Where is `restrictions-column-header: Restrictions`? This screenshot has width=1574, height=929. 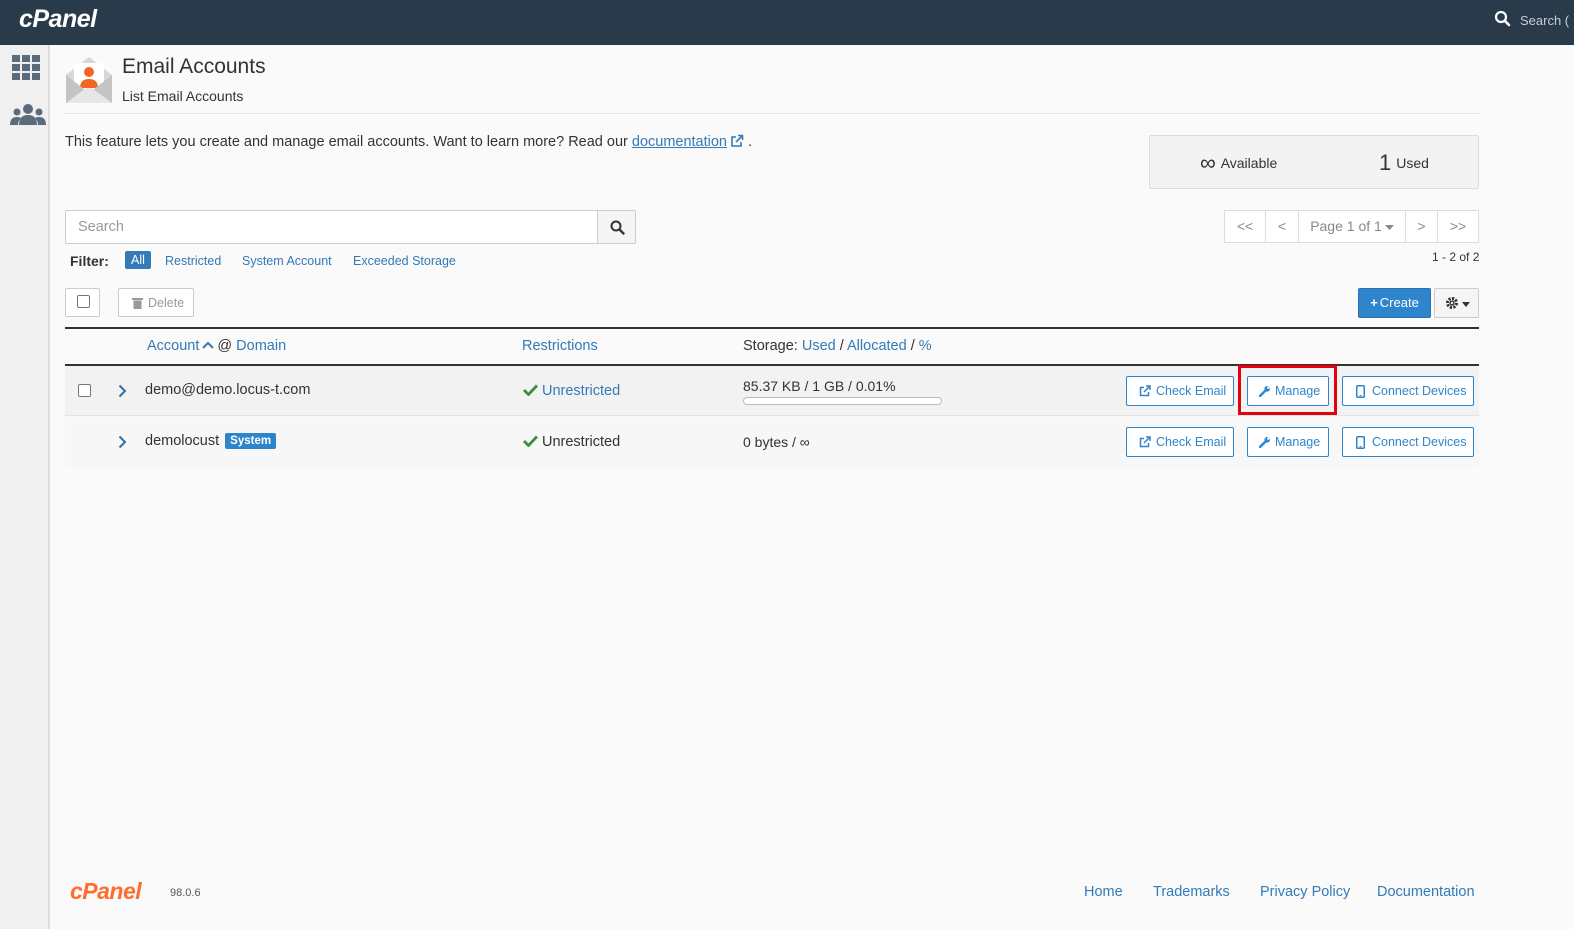 restrictions-column-header: Restrictions is located at coordinates (560, 346).